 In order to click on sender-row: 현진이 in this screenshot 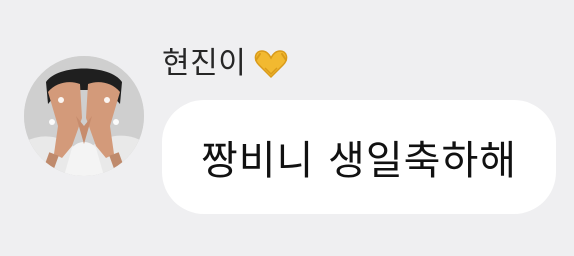, I will do `click(227, 64)`.